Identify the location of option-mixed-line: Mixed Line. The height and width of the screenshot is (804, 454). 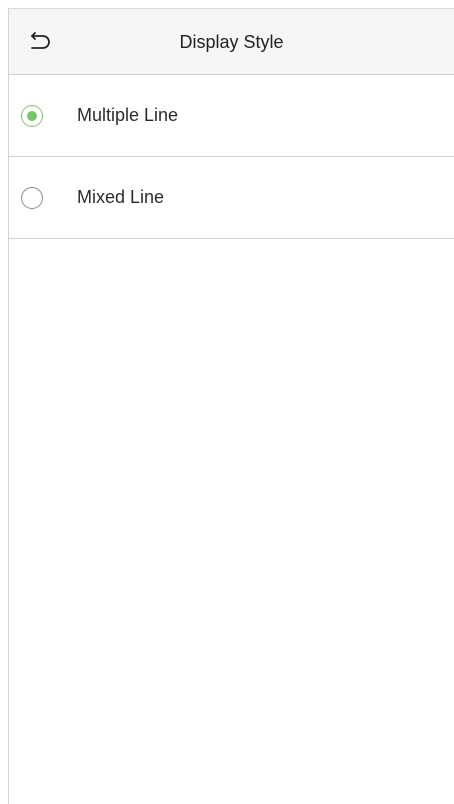
(231, 198).